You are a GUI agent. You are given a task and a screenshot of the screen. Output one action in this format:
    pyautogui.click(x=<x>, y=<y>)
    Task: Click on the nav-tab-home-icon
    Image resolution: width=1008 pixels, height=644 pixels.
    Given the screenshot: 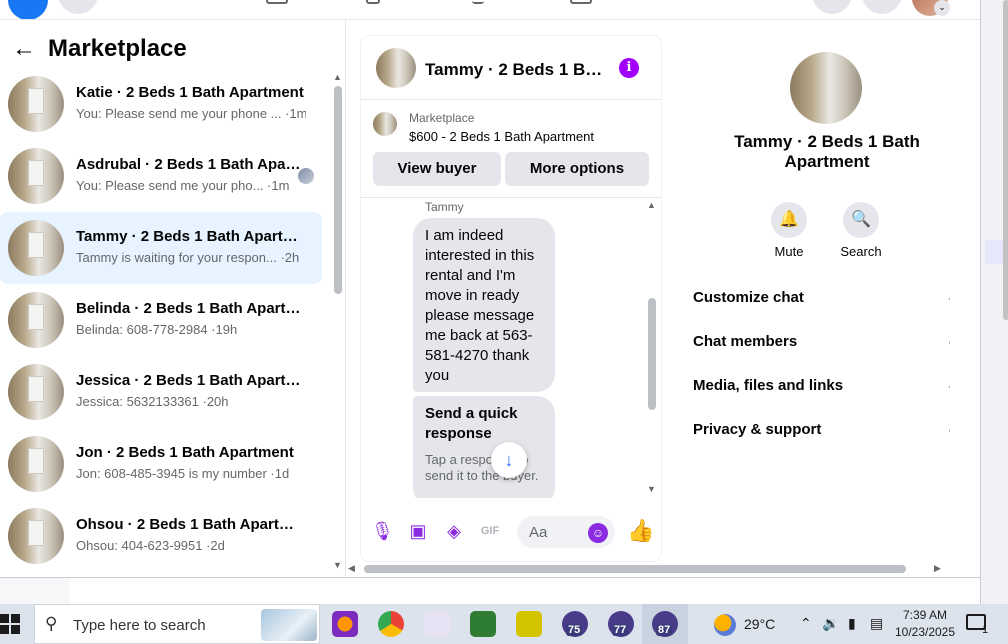 What is the action you would take?
    pyautogui.click(x=277, y=2)
    